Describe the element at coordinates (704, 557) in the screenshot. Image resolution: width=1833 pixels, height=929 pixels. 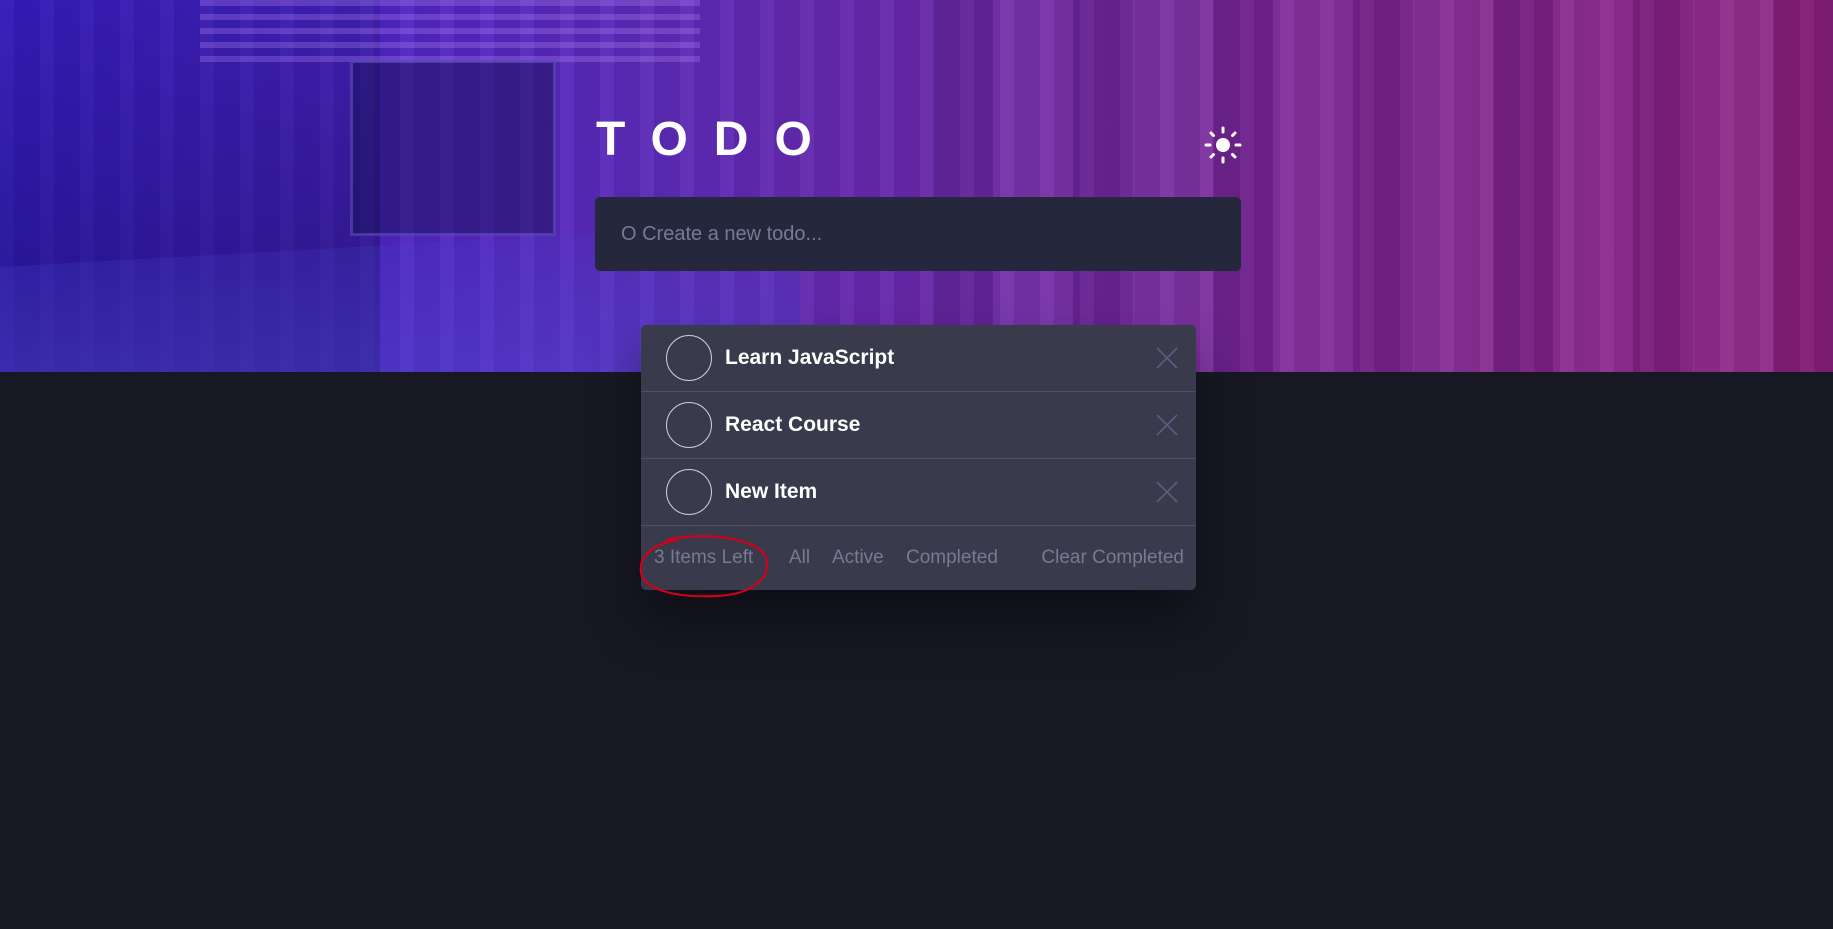
I see `items-left-count: 3 Items Left` at that location.